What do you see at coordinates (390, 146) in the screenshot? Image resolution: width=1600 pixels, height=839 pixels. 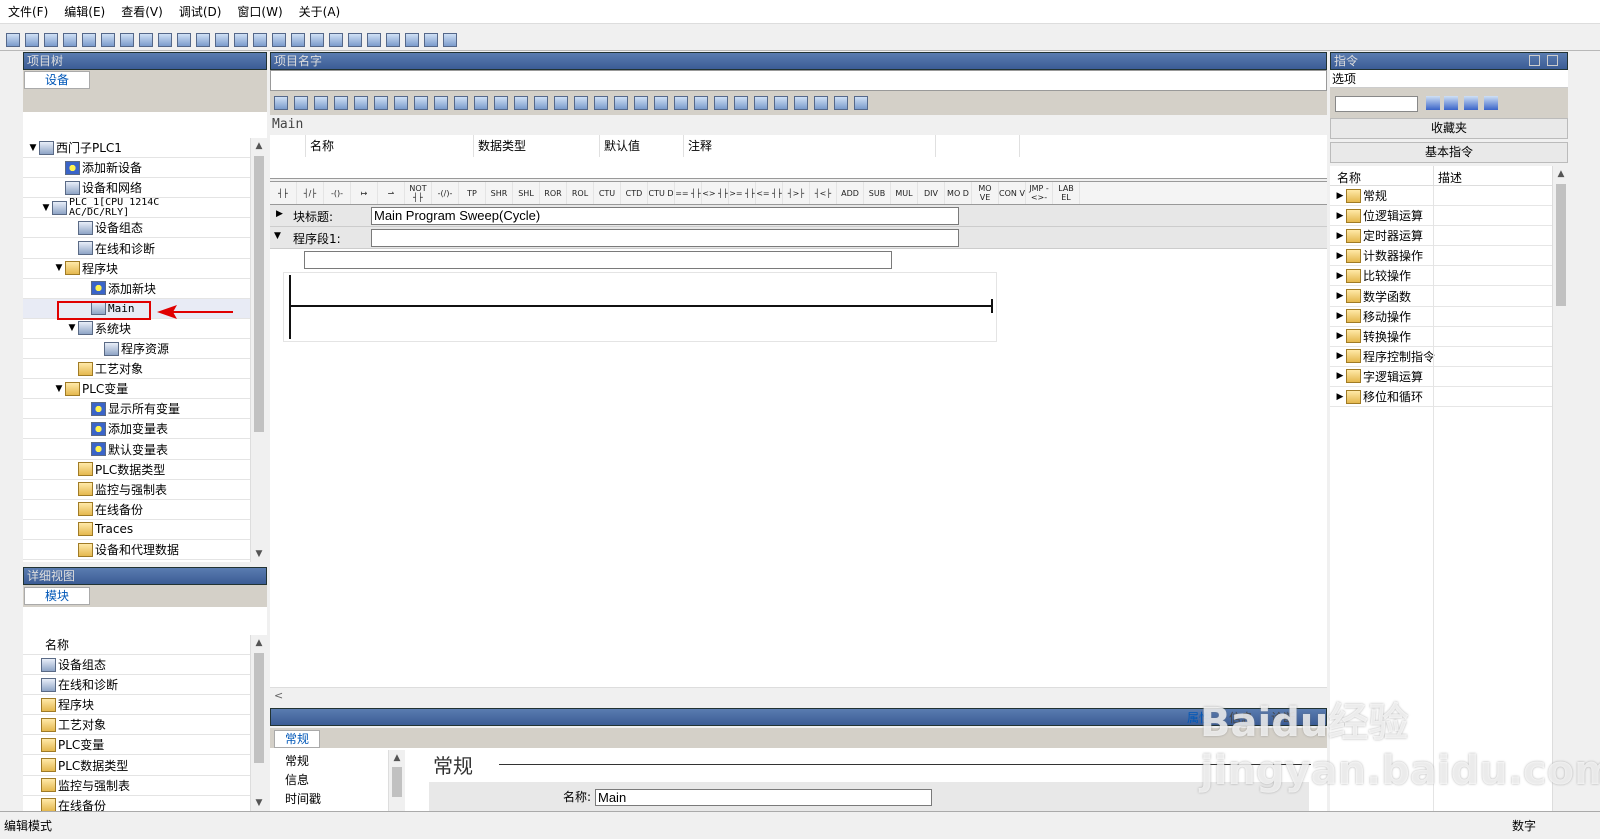 I see `col-name: 名称` at bounding box center [390, 146].